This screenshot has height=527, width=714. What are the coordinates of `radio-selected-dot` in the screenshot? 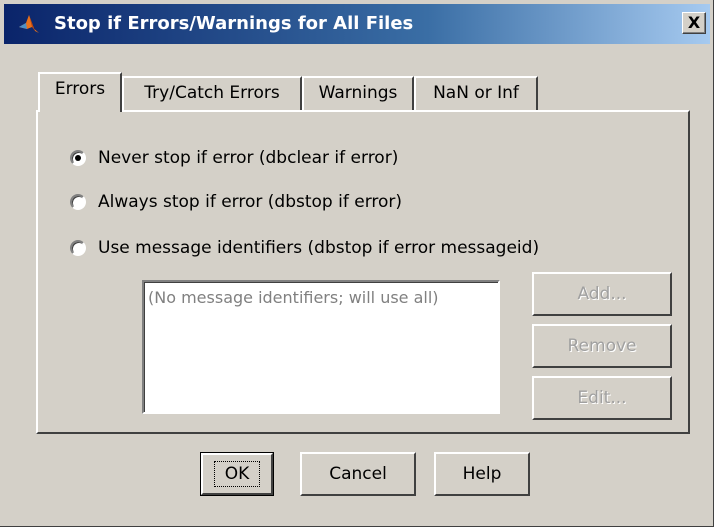 It's located at (78, 158).